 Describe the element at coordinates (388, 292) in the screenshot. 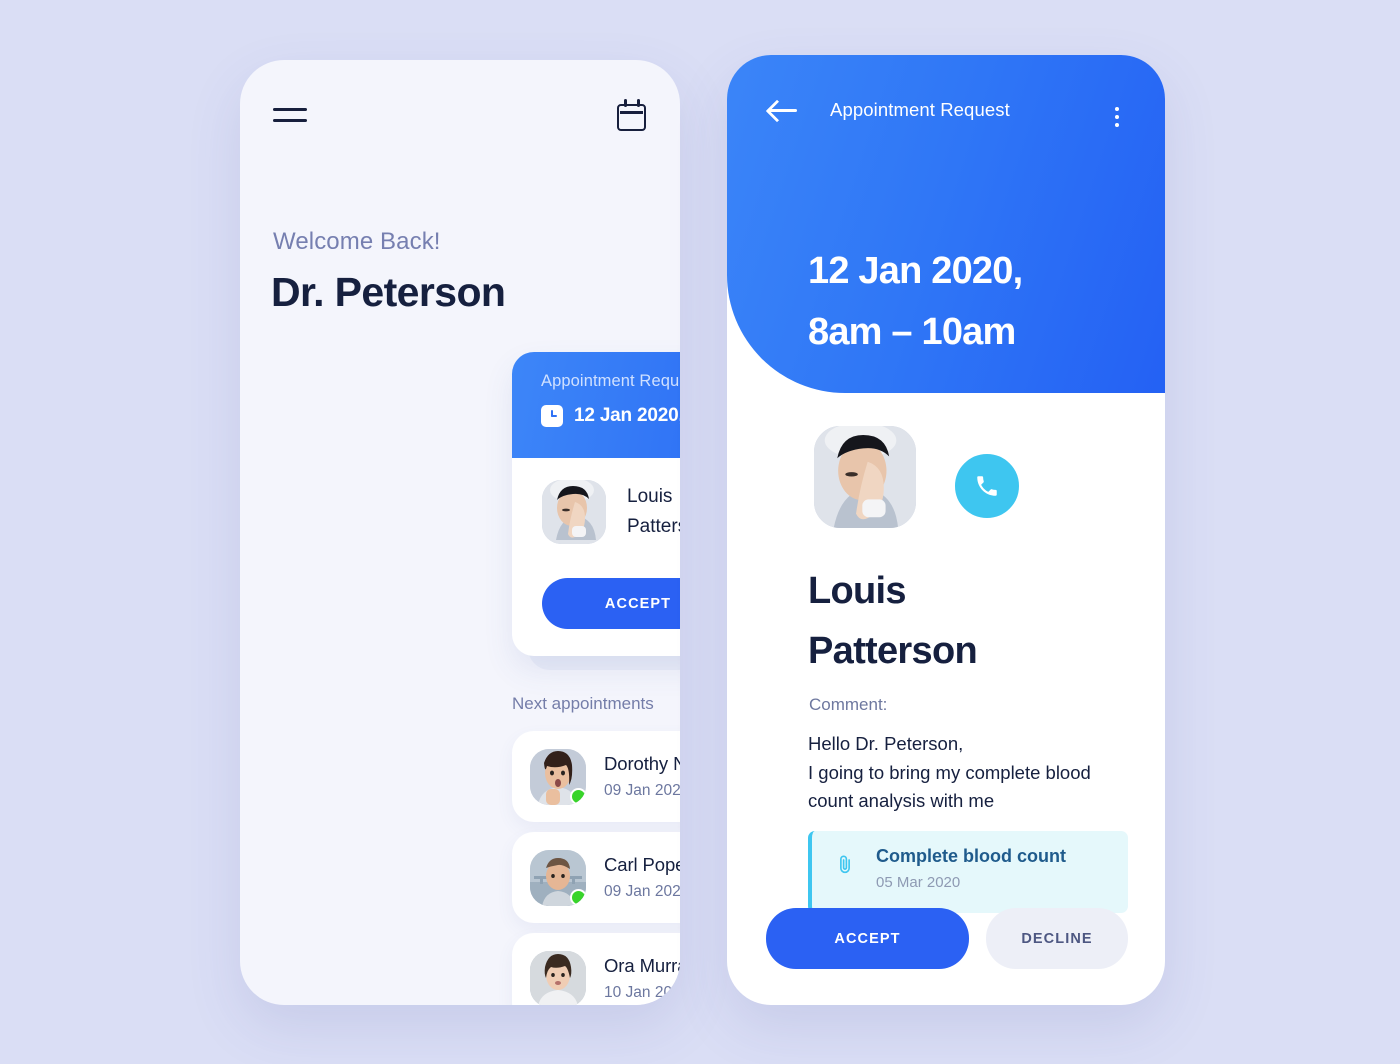

I see `page-title: Dr. Peterson` at that location.